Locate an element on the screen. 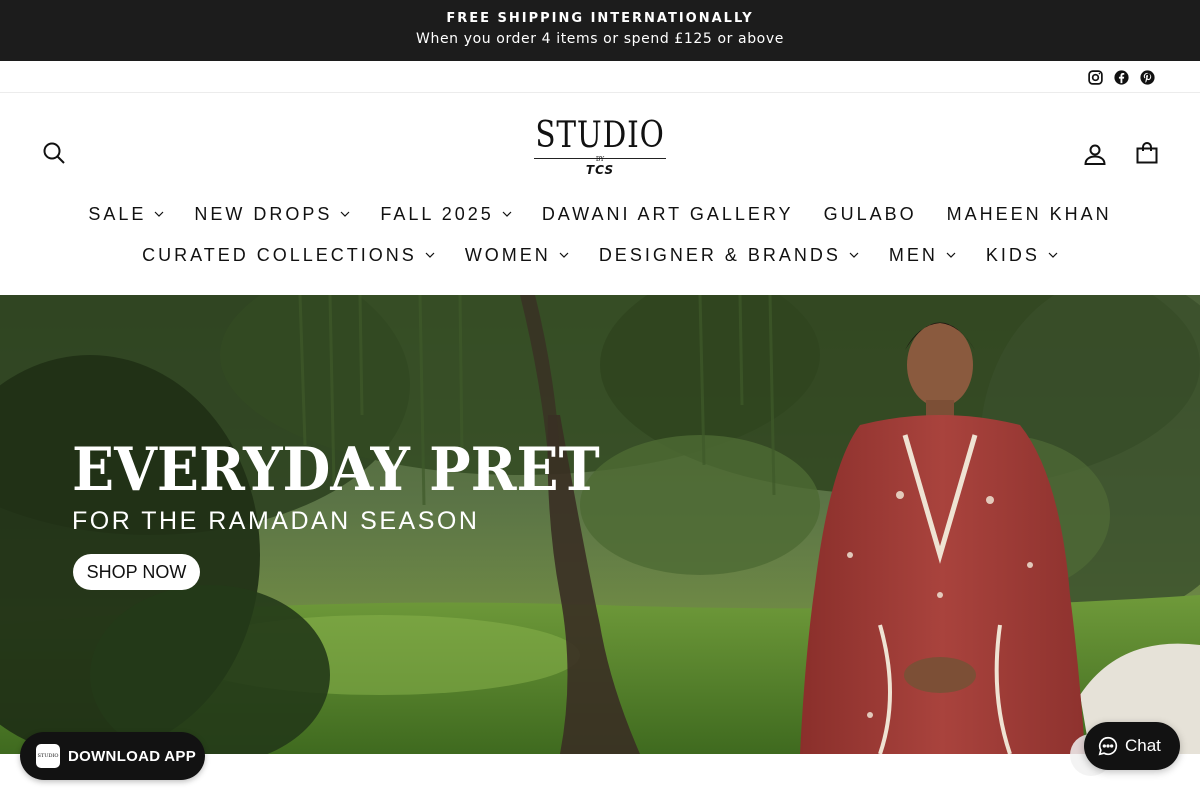 Image resolution: width=1200 pixels, height=800 pixels. nav-item-label: MEN is located at coordinates (913, 254).